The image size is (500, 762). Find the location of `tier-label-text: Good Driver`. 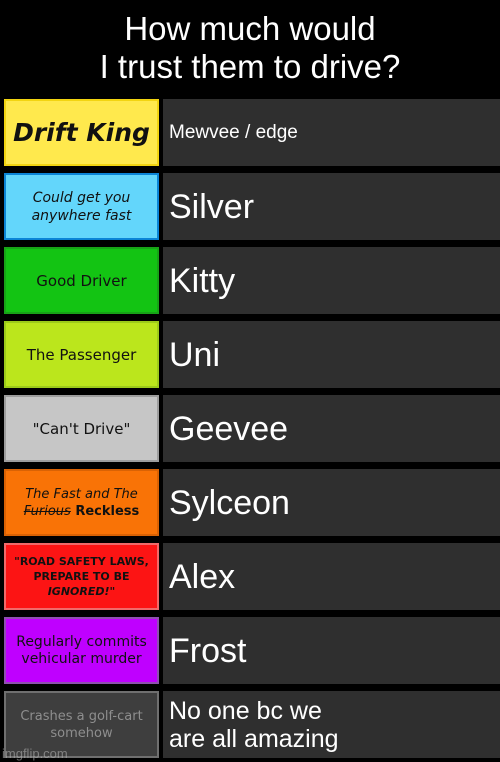

tier-label-text: Good Driver is located at coordinates (81, 280).